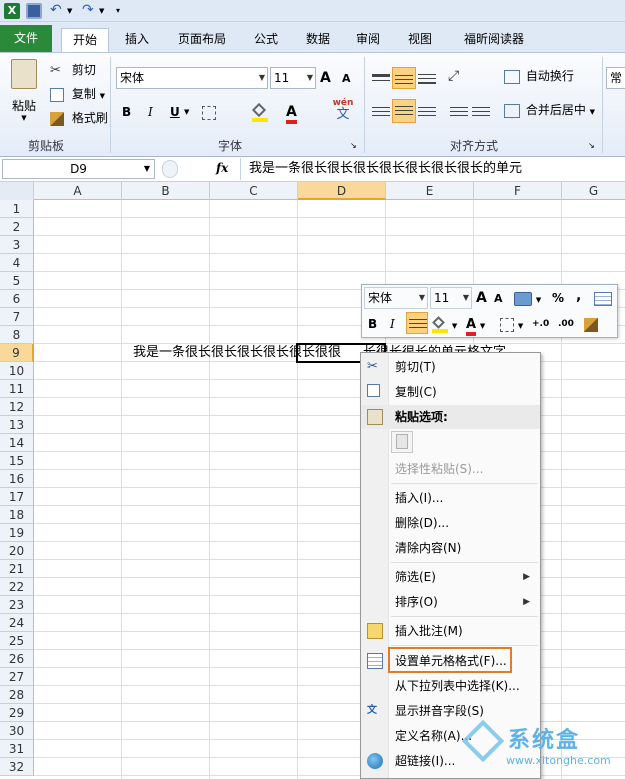  I want to click on paste-button: 粘贴 ▼, so click(24, 89).